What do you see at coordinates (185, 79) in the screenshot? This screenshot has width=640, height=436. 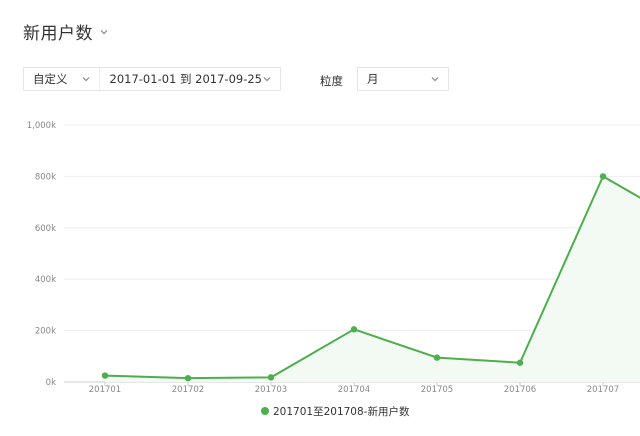 I see `date-range-value: 2017-01-01 到 2017-09-25` at bounding box center [185, 79].